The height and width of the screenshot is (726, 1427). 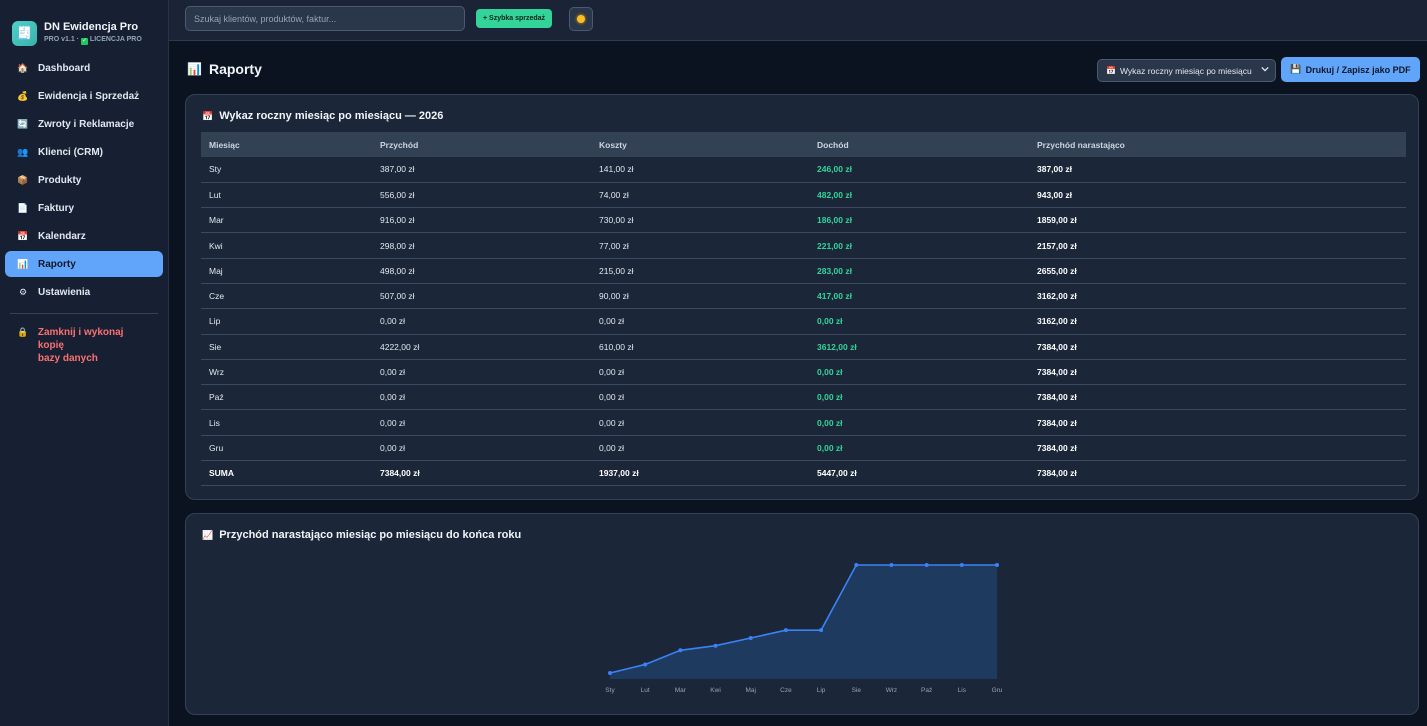 I want to click on print-pdf-button: 💾 Drukuj / Zapisz jako PDF, so click(x=1350, y=69).